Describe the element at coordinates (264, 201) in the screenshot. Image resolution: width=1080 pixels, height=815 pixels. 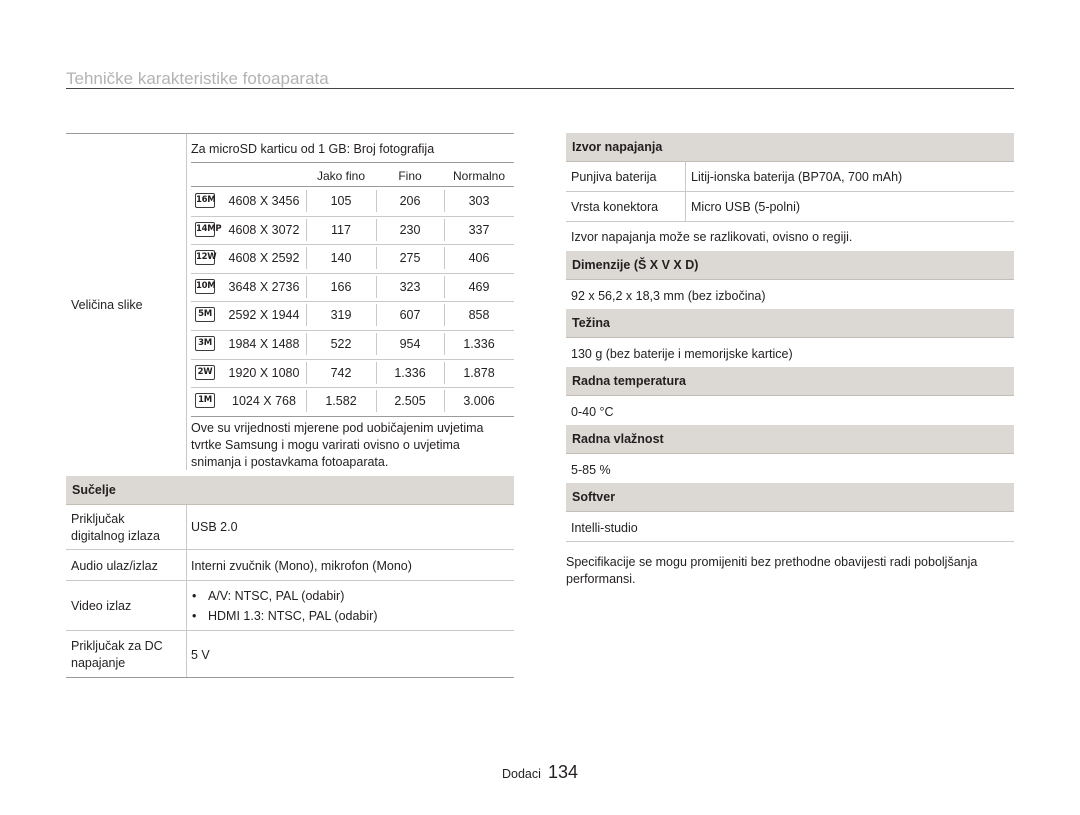
I see `resolution-value: 4608 X 3456` at that location.